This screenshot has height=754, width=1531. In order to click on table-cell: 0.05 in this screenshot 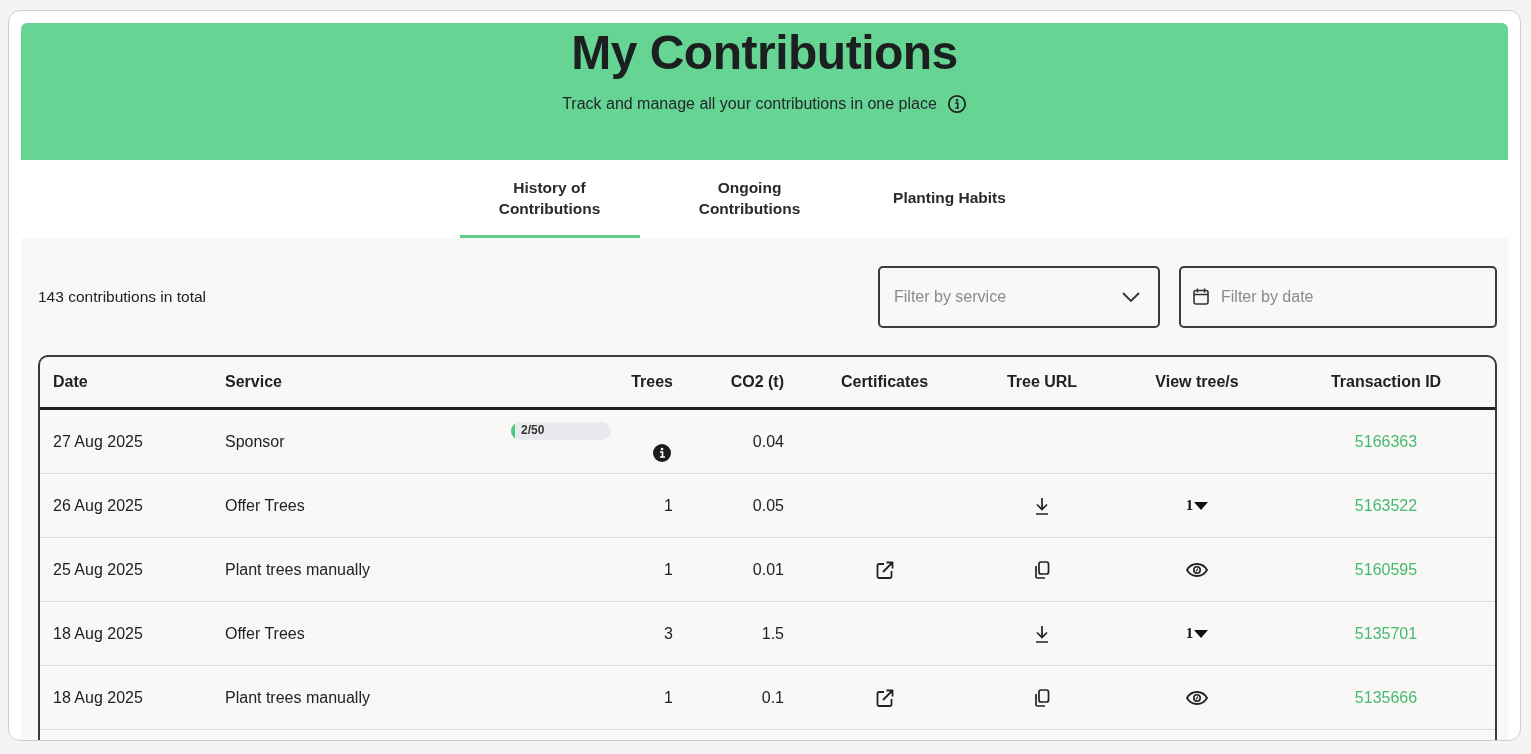, I will do `click(768, 505)`.